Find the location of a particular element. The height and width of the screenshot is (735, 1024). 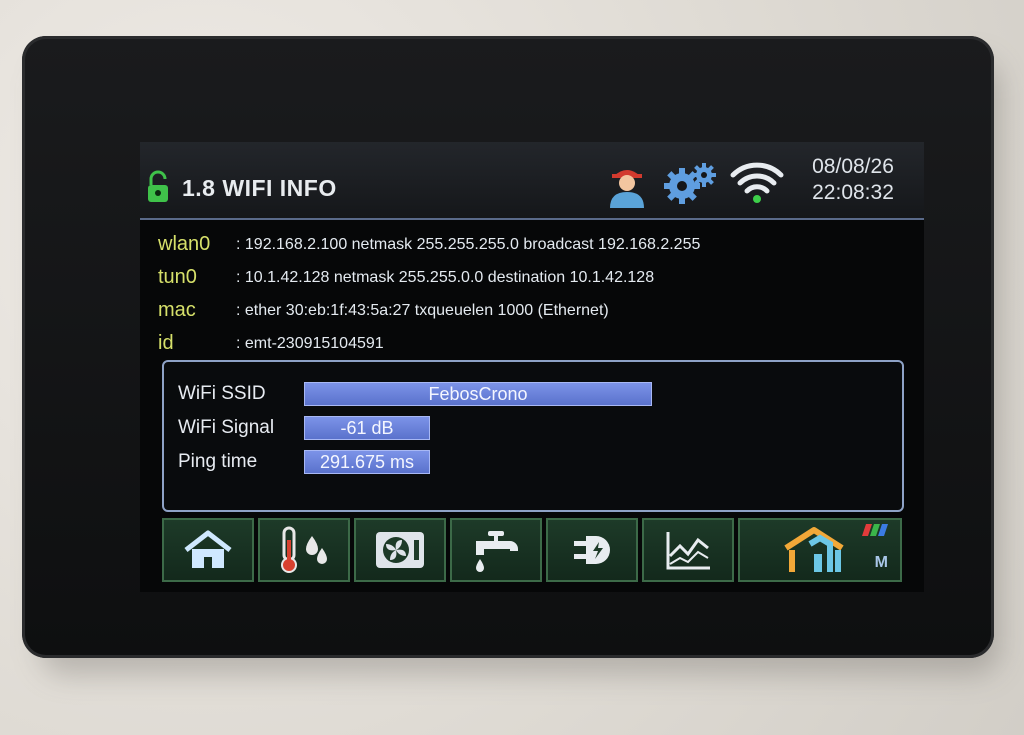

info-key: wlan0 is located at coordinates (184, 244).